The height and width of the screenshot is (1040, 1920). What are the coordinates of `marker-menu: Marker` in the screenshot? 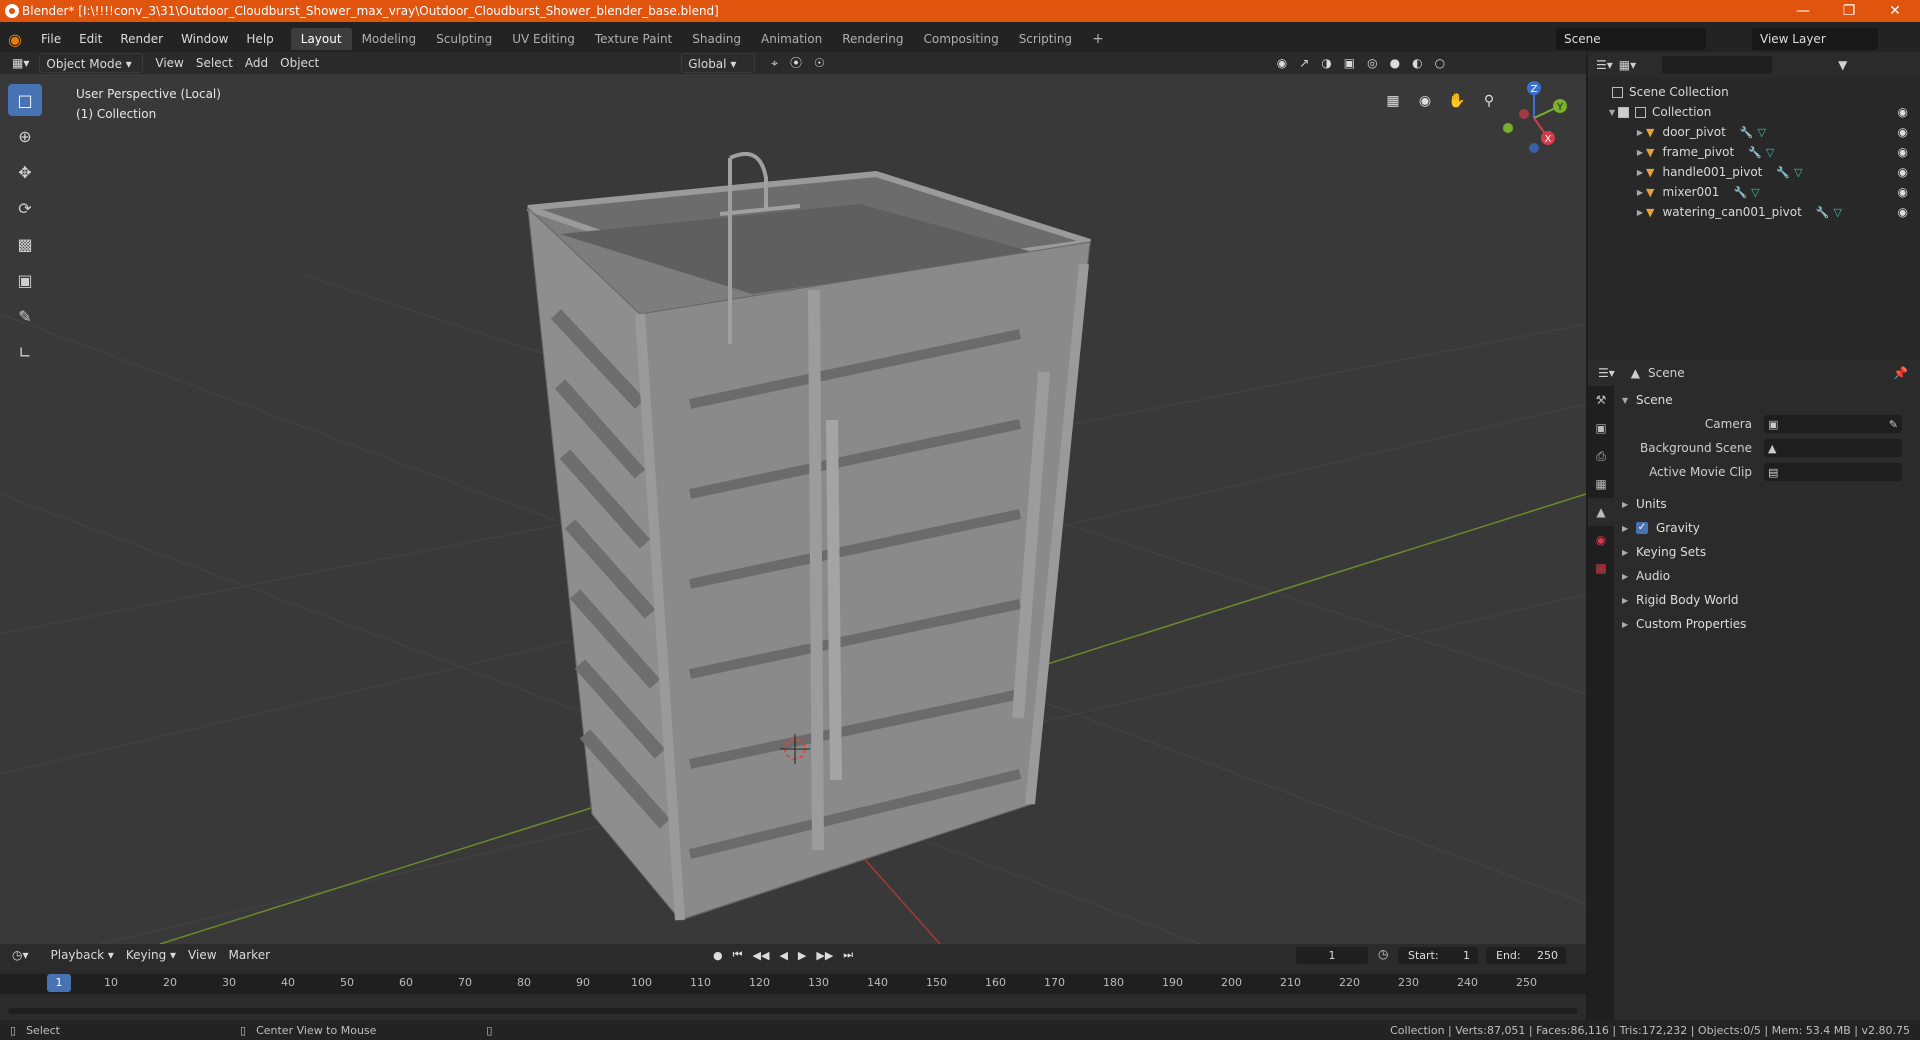 It's located at (249, 955).